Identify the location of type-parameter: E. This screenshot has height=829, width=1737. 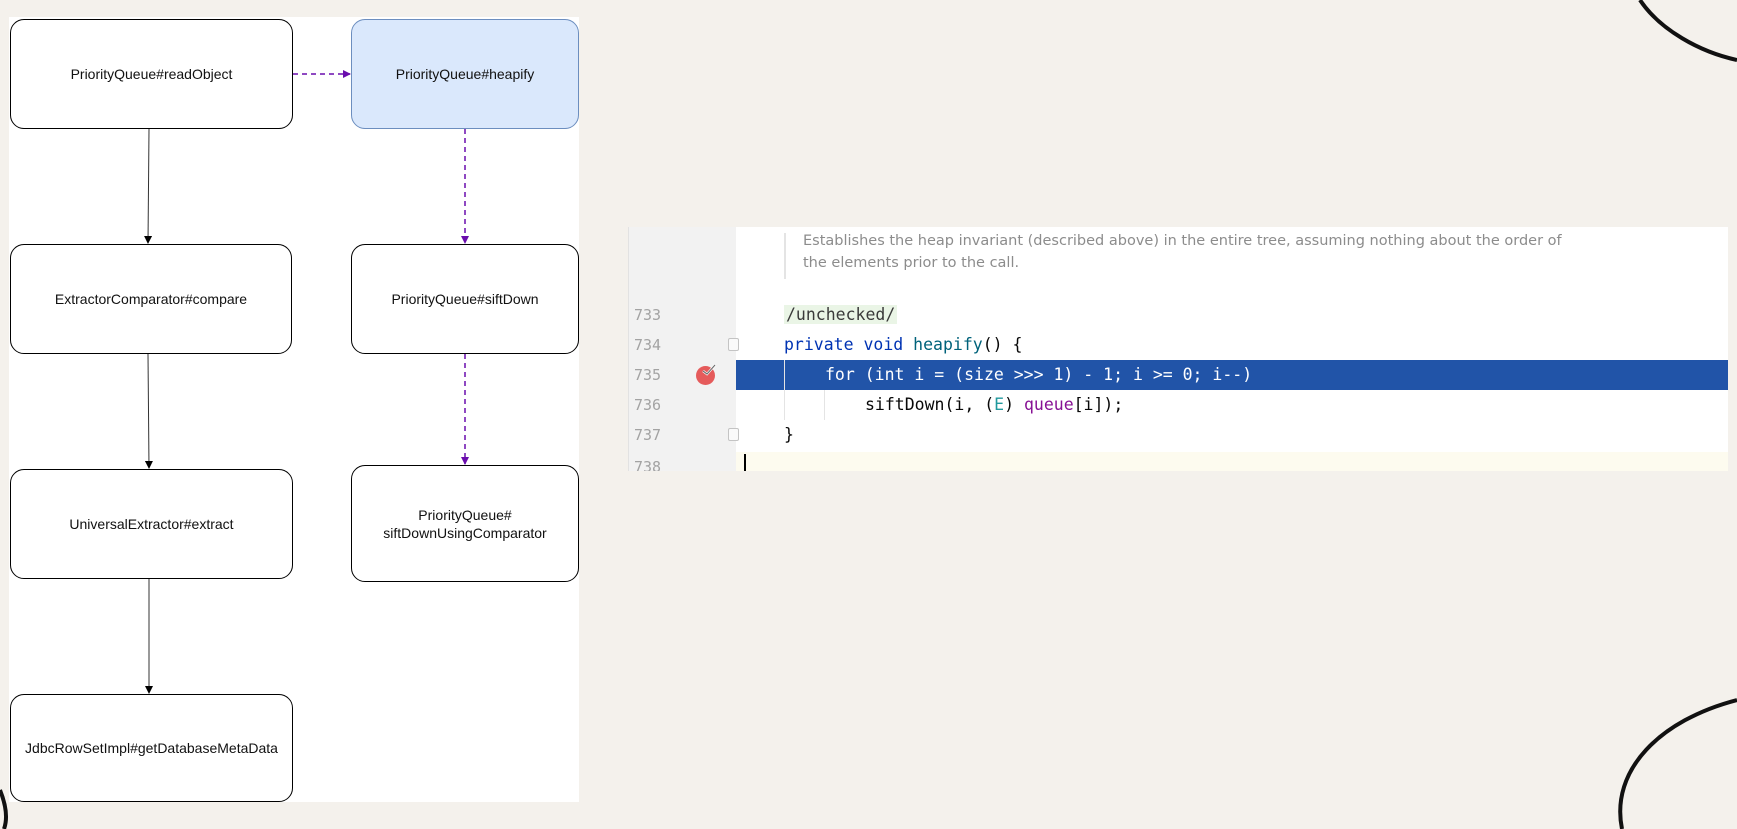
(999, 404).